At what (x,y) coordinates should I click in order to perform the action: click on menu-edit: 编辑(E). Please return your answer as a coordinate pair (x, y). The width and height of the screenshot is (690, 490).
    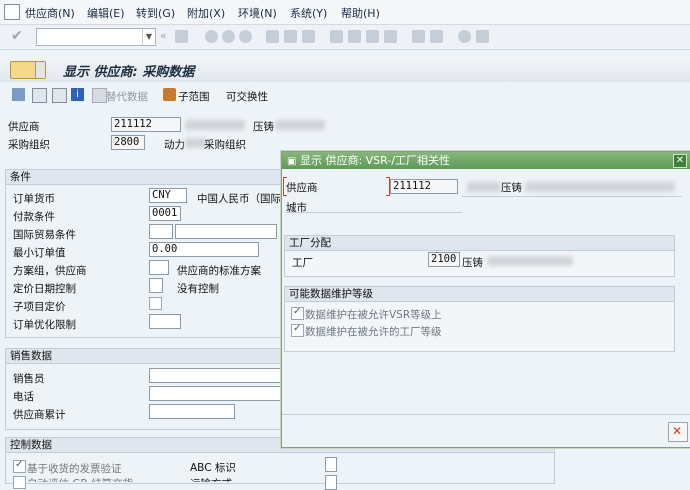
    Looking at the image, I should click on (106, 13).